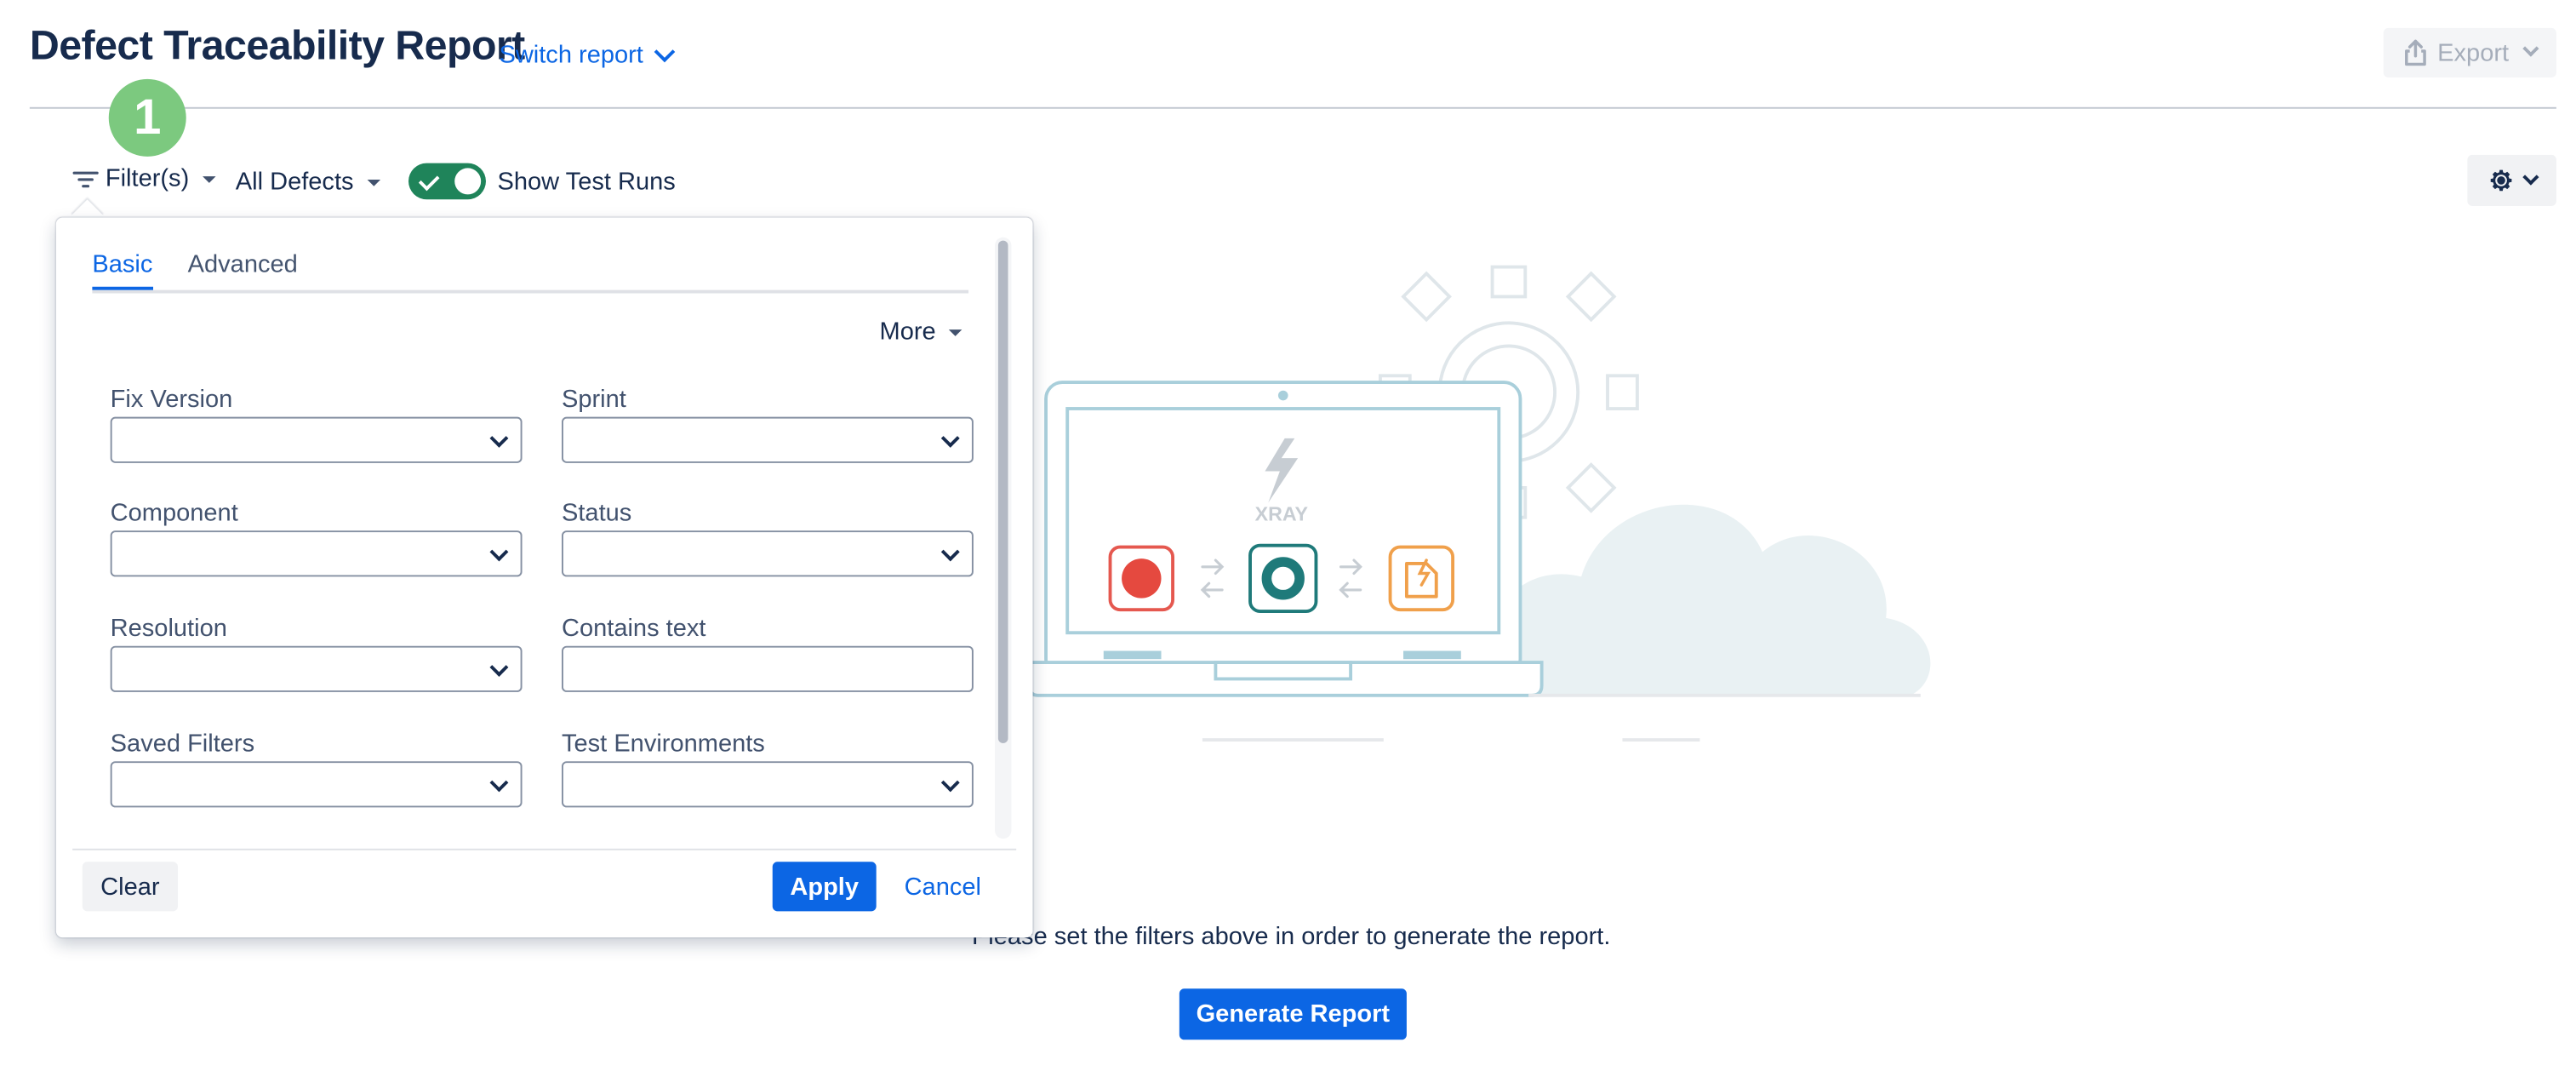 Image resolution: width=2576 pixels, height=1071 pixels. What do you see at coordinates (1709, 600) in the screenshot?
I see `cloud-shape` at bounding box center [1709, 600].